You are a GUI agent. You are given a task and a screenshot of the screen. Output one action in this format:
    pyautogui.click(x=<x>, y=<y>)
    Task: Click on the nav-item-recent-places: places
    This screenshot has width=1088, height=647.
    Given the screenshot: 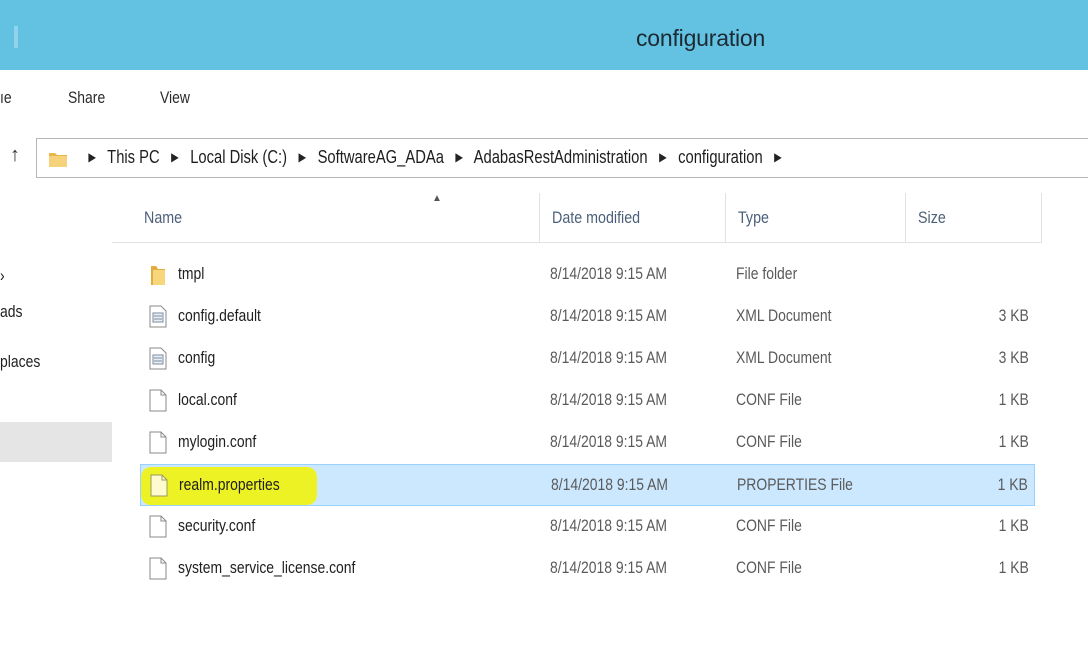 What is the action you would take?
    pyautogui.click(x=20, y=362)
    